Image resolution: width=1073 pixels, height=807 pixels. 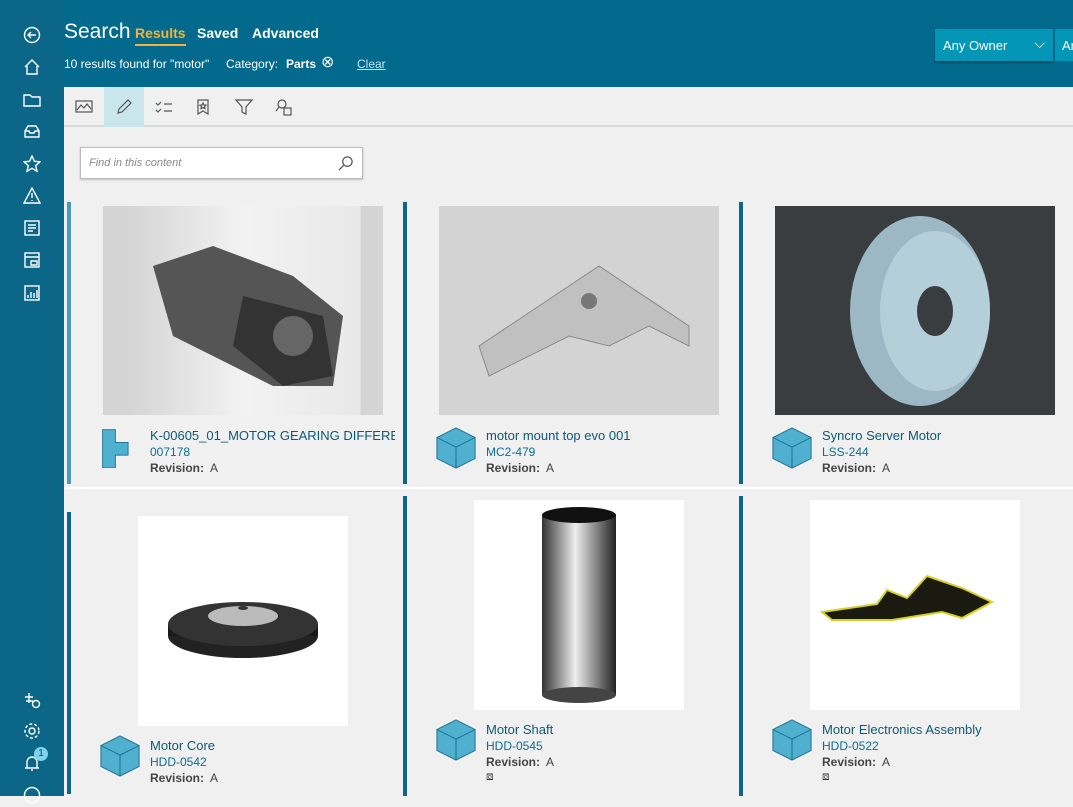 I want to click on result-card: Motor Shaft HDD-0545 Revision: A ⧈, so click(x=570, y=646).